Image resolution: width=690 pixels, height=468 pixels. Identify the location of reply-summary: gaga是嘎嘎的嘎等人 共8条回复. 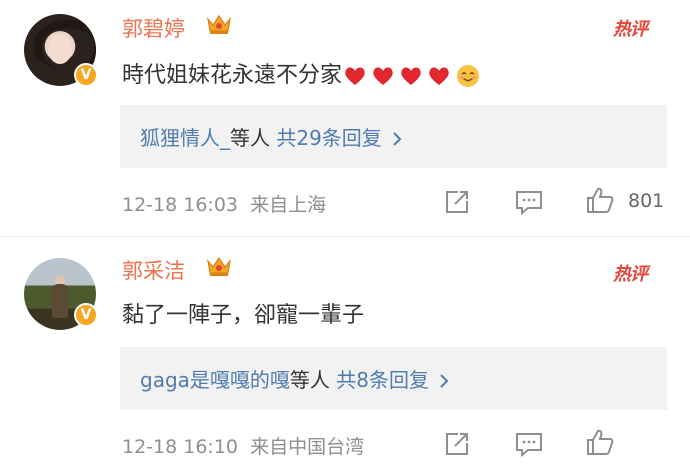
(393, 378).